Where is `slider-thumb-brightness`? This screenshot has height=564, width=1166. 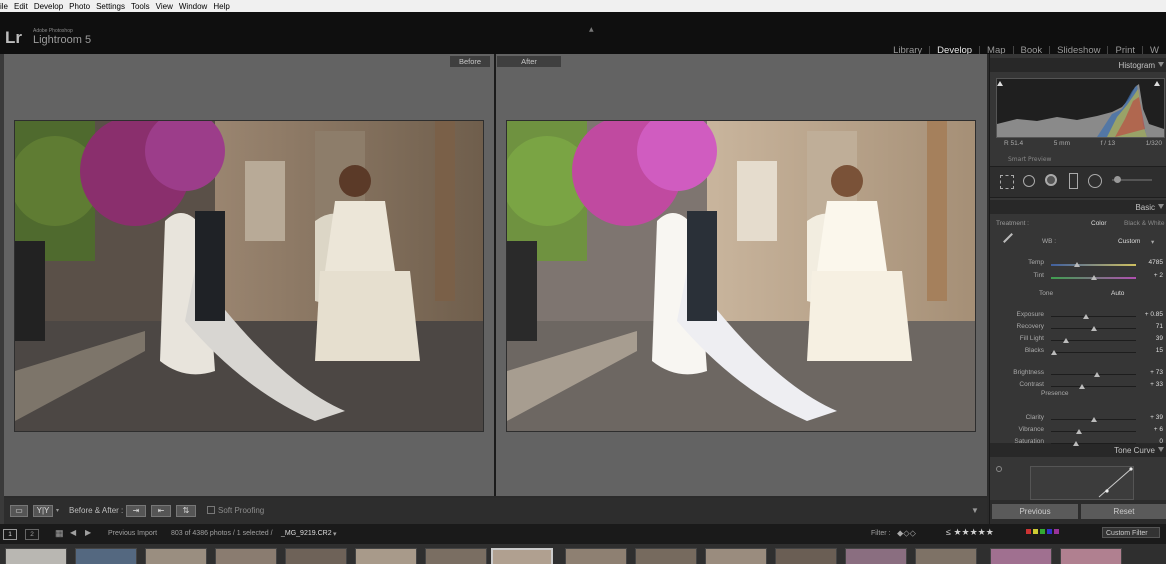
slider-thumb-brightness is located at coordinates (1096, 374).